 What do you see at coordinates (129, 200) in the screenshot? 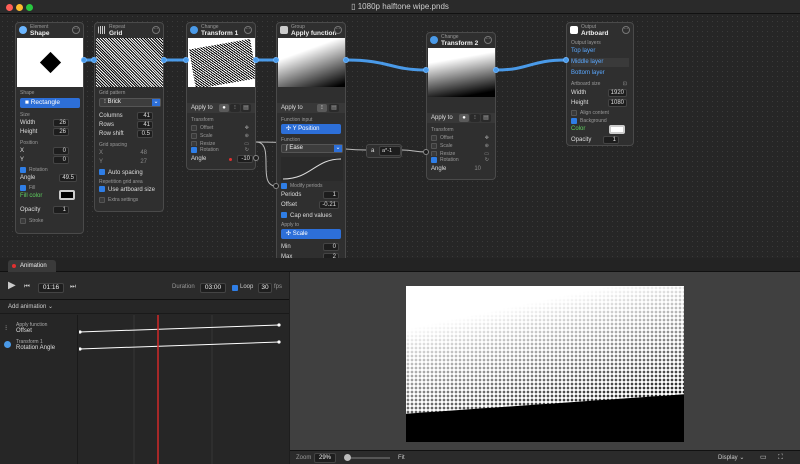
I see `extra-settings-row: Extra settings` at bounding box center [129, 200].